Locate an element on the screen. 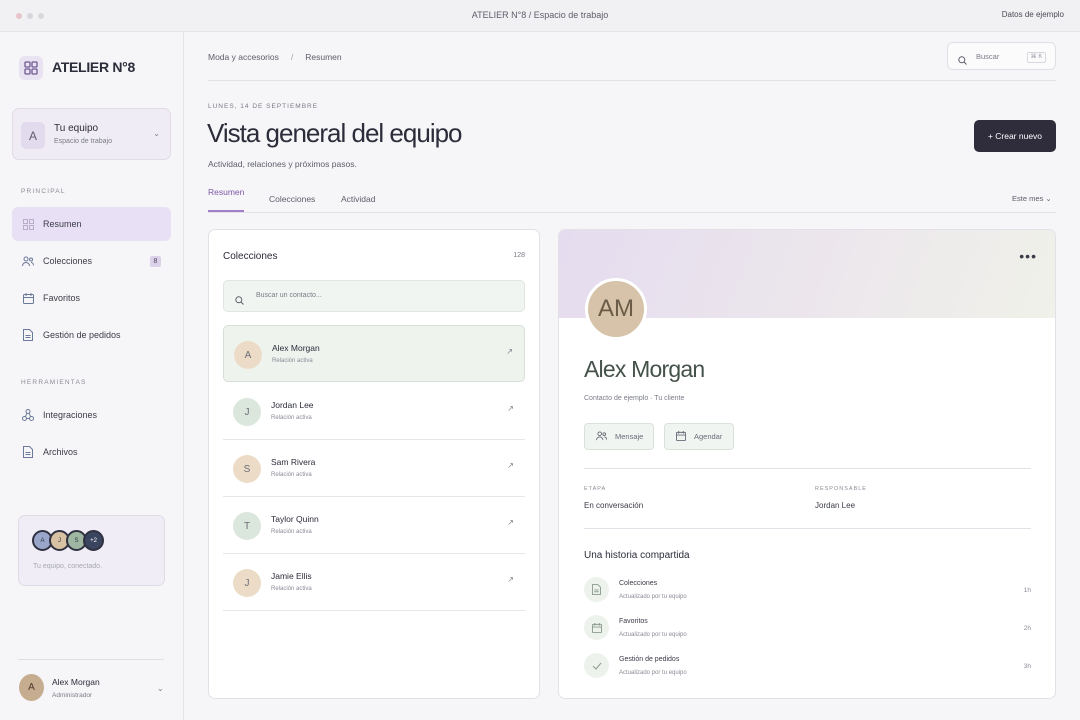 The height and width of the screenshot is (720, 1080). contact-row-taylor-quinn: T Taylor Quinn Relación activa ↗ is located at coordinates (374, 525).